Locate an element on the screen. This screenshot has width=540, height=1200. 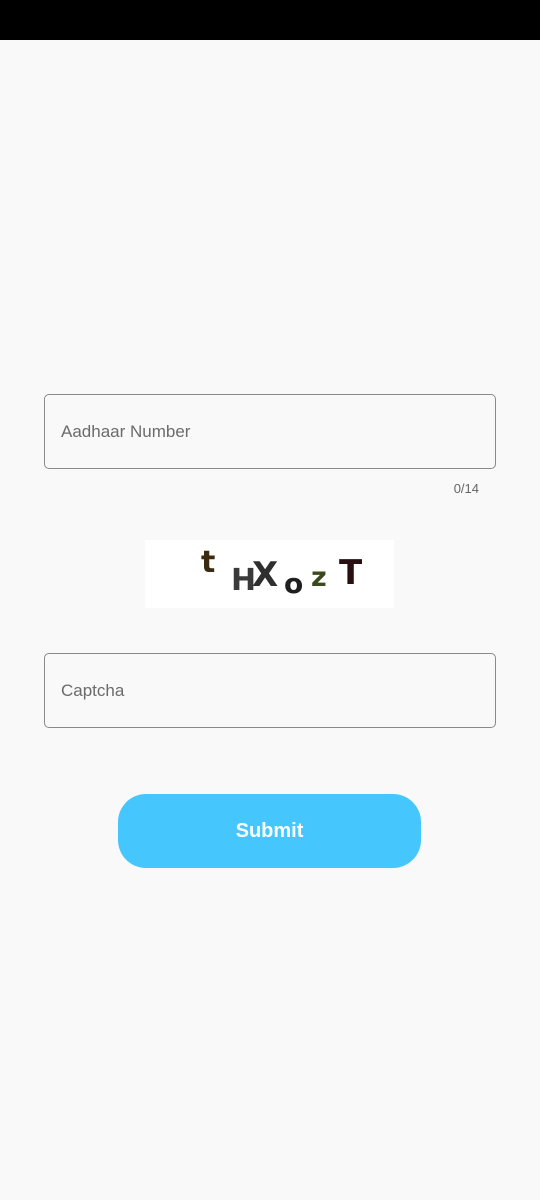
submit-button: Submit is located at coordinates (269, 831).